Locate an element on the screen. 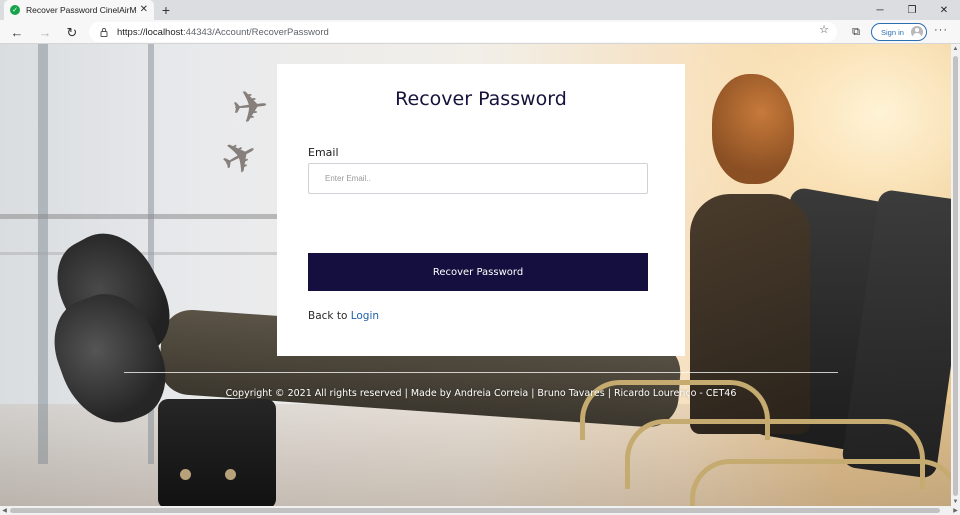 This screenshot has height=515, width=960. tab-title: Recover Password CinelAirMiles is located at coordinates (81, 10).